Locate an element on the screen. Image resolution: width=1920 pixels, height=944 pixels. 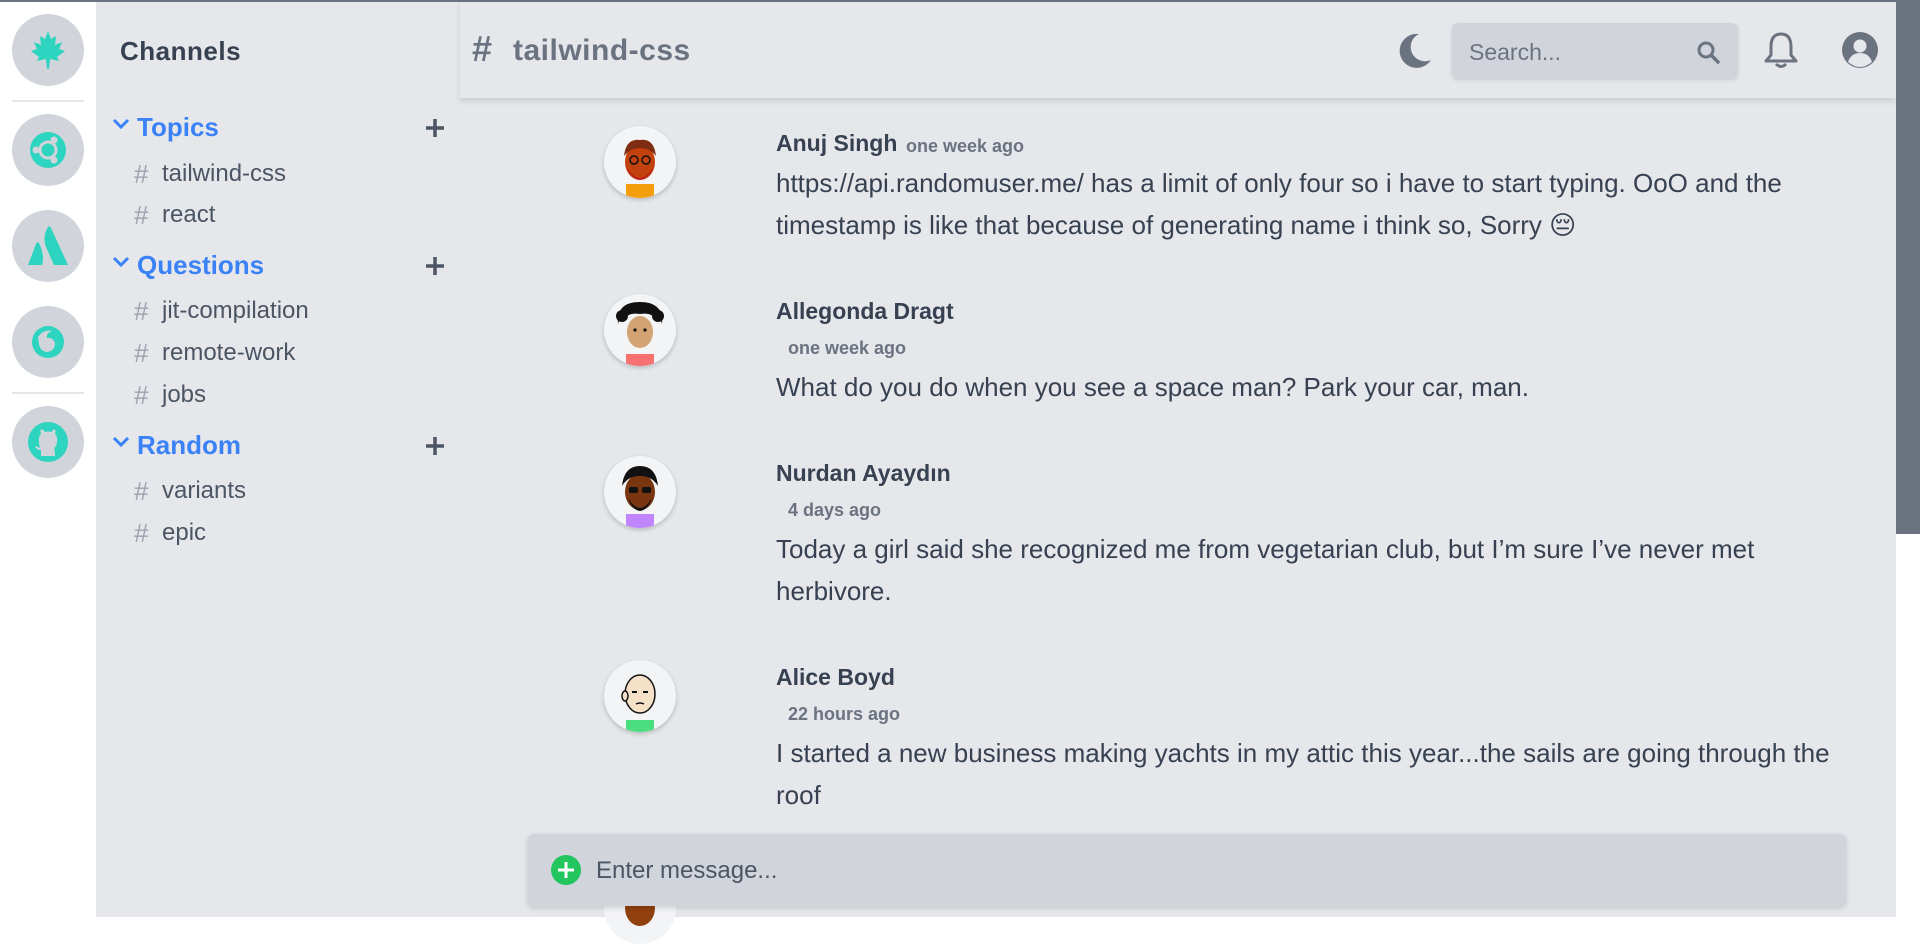
search-icon is located at coordinates (1708, 52).